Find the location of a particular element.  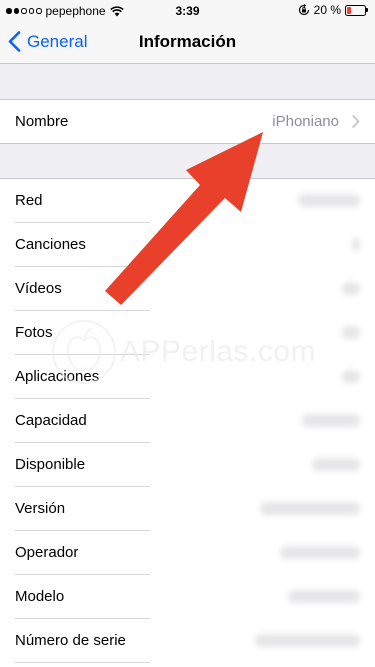

list-item-videos: Vídeos is located at coordinates (187, 289).